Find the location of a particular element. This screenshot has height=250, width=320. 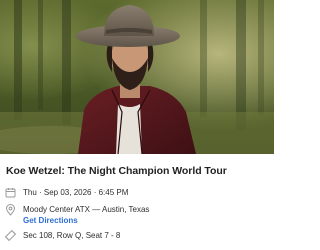

event-seat: Sec 108, Row Q, Seat 7 - 8 is located at coordinates (72, 235).